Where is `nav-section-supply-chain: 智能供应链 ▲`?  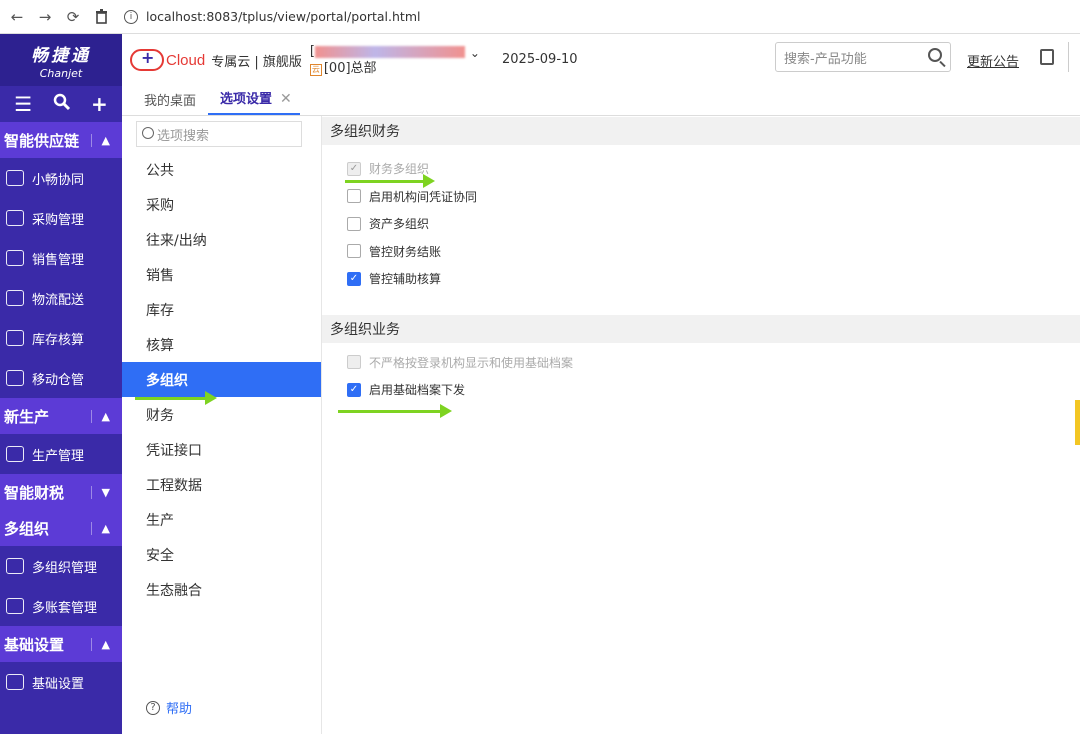
nav-section-supply-chain: 智能供应链 ▲ is located at coordinates (61, 140).